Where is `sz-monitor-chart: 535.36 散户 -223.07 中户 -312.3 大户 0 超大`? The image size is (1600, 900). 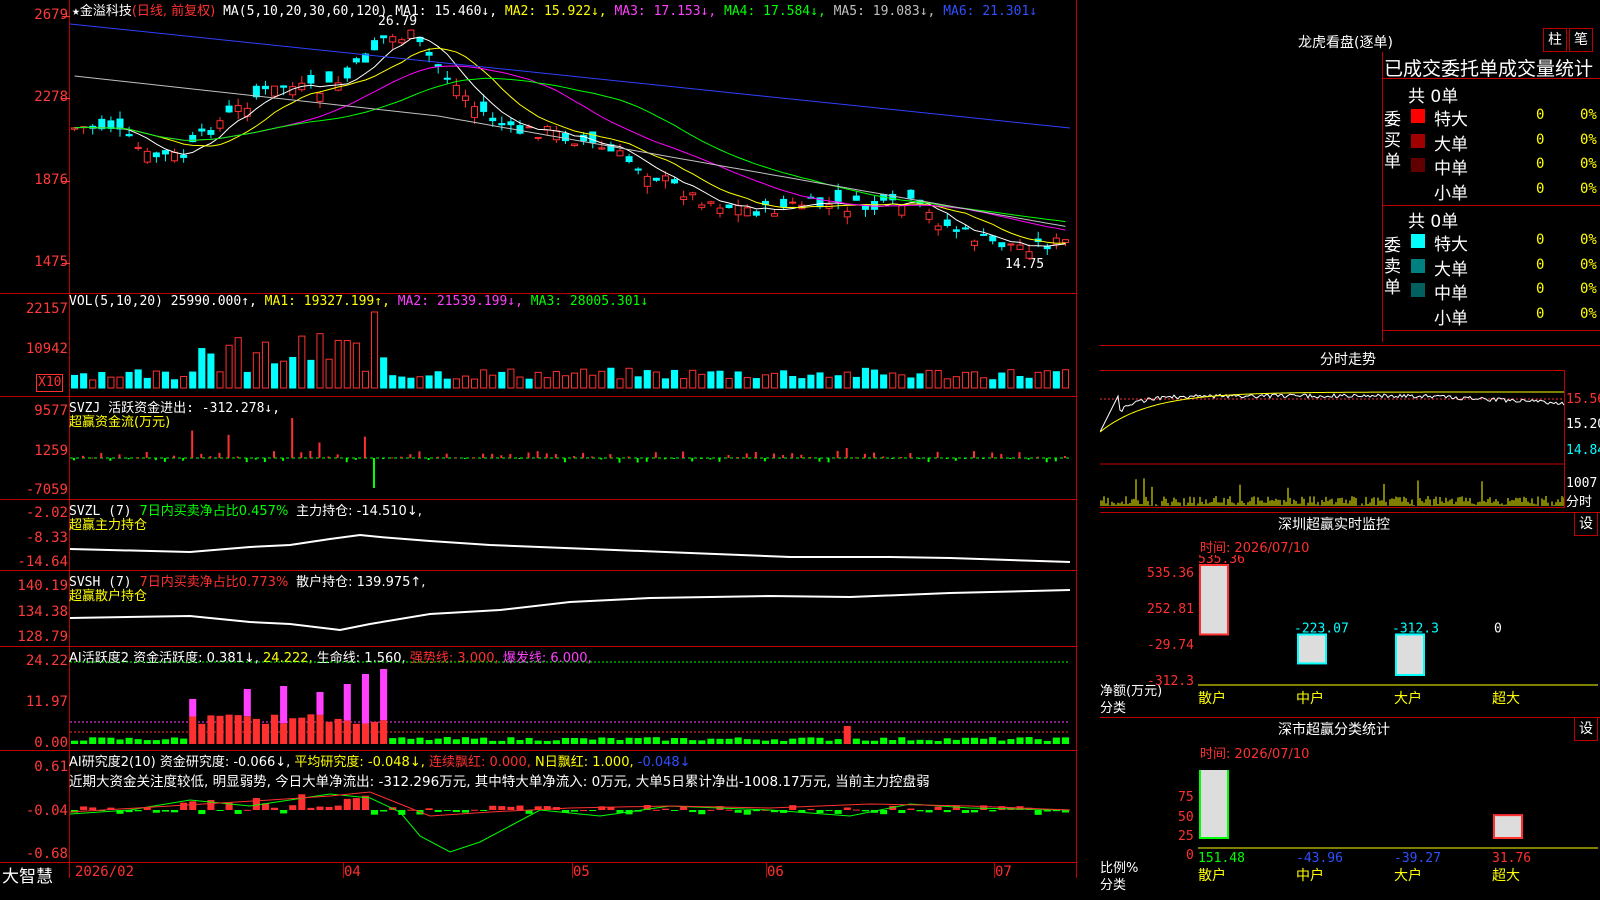
sz-monitor-chart: 535.36 散户 -223.07 中户 -312.3 大户 0 超大 is located at coordinates (1399, 635).